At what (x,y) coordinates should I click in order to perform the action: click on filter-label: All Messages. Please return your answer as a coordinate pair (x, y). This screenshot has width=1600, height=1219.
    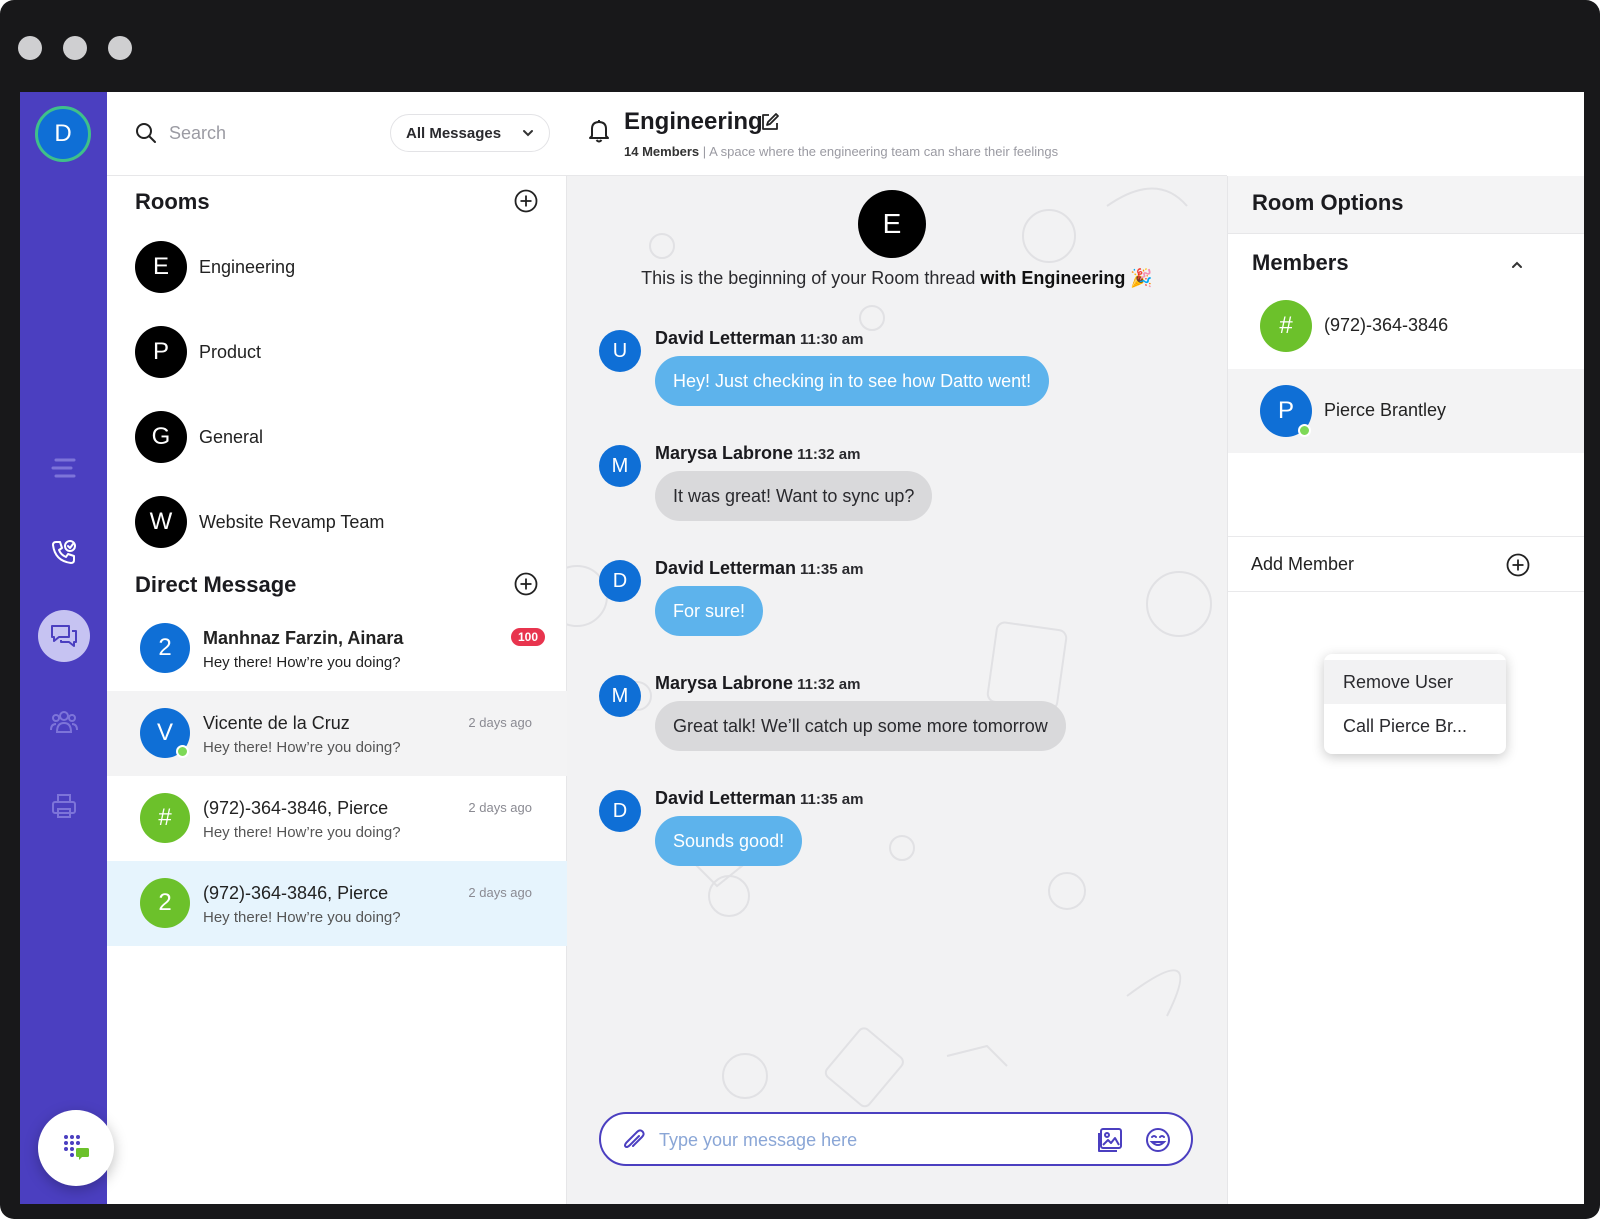
    Looking at the image, I should click on (454, 133).